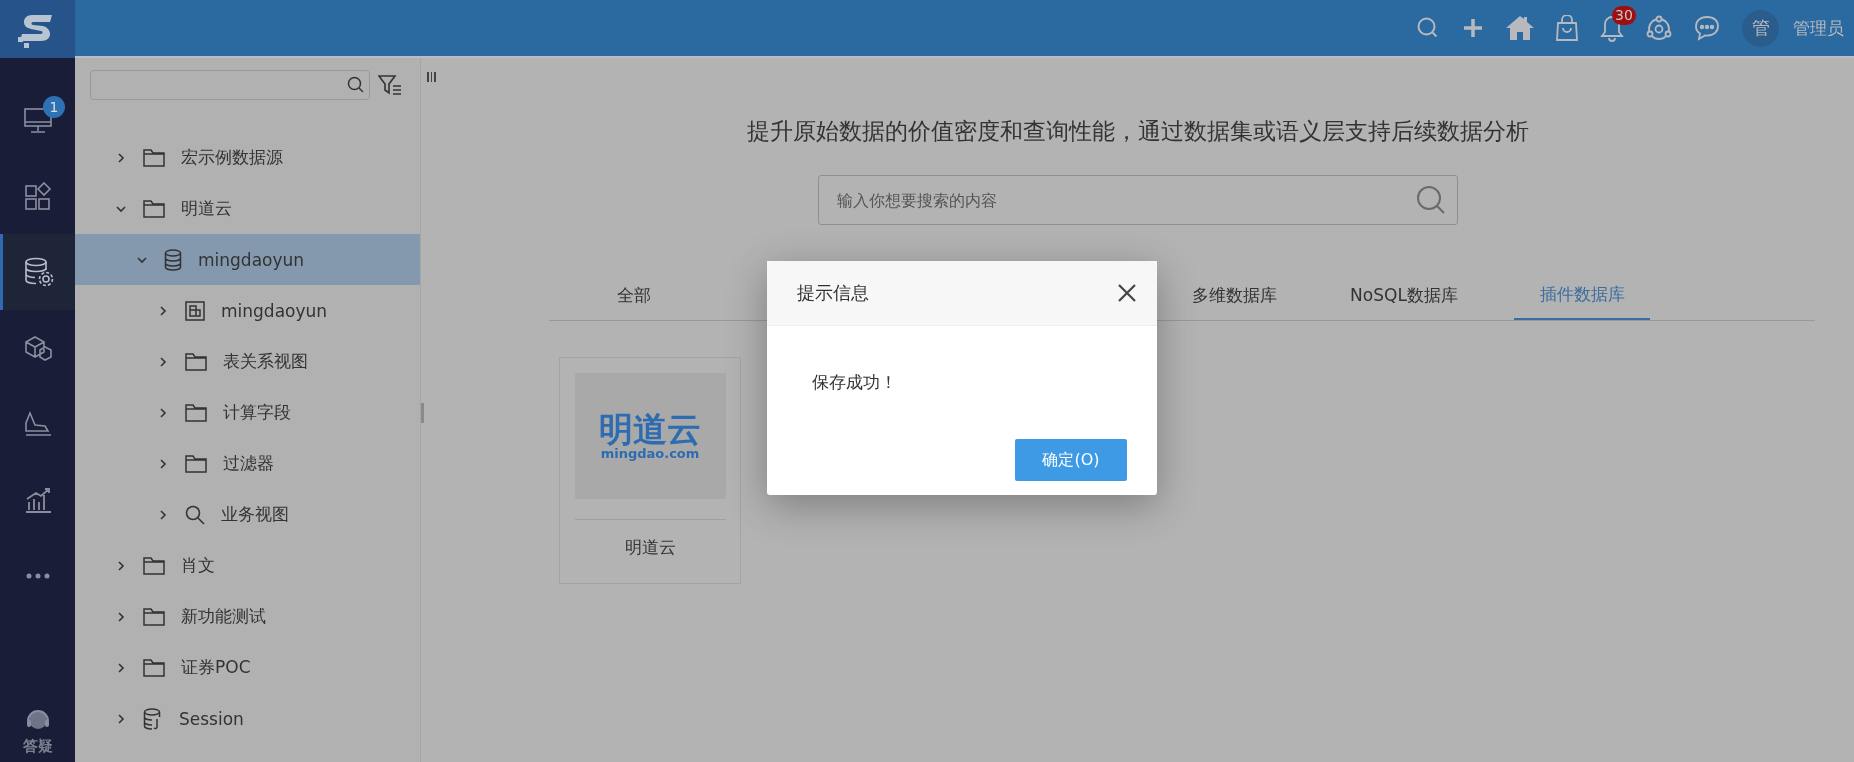 Image resolution: width=1854 pixels, height=762 pixels. What do you see at coordinates (431, 77) in the screenshot?
I see `panel-toggle-icon` at bounding box center [431, 77].